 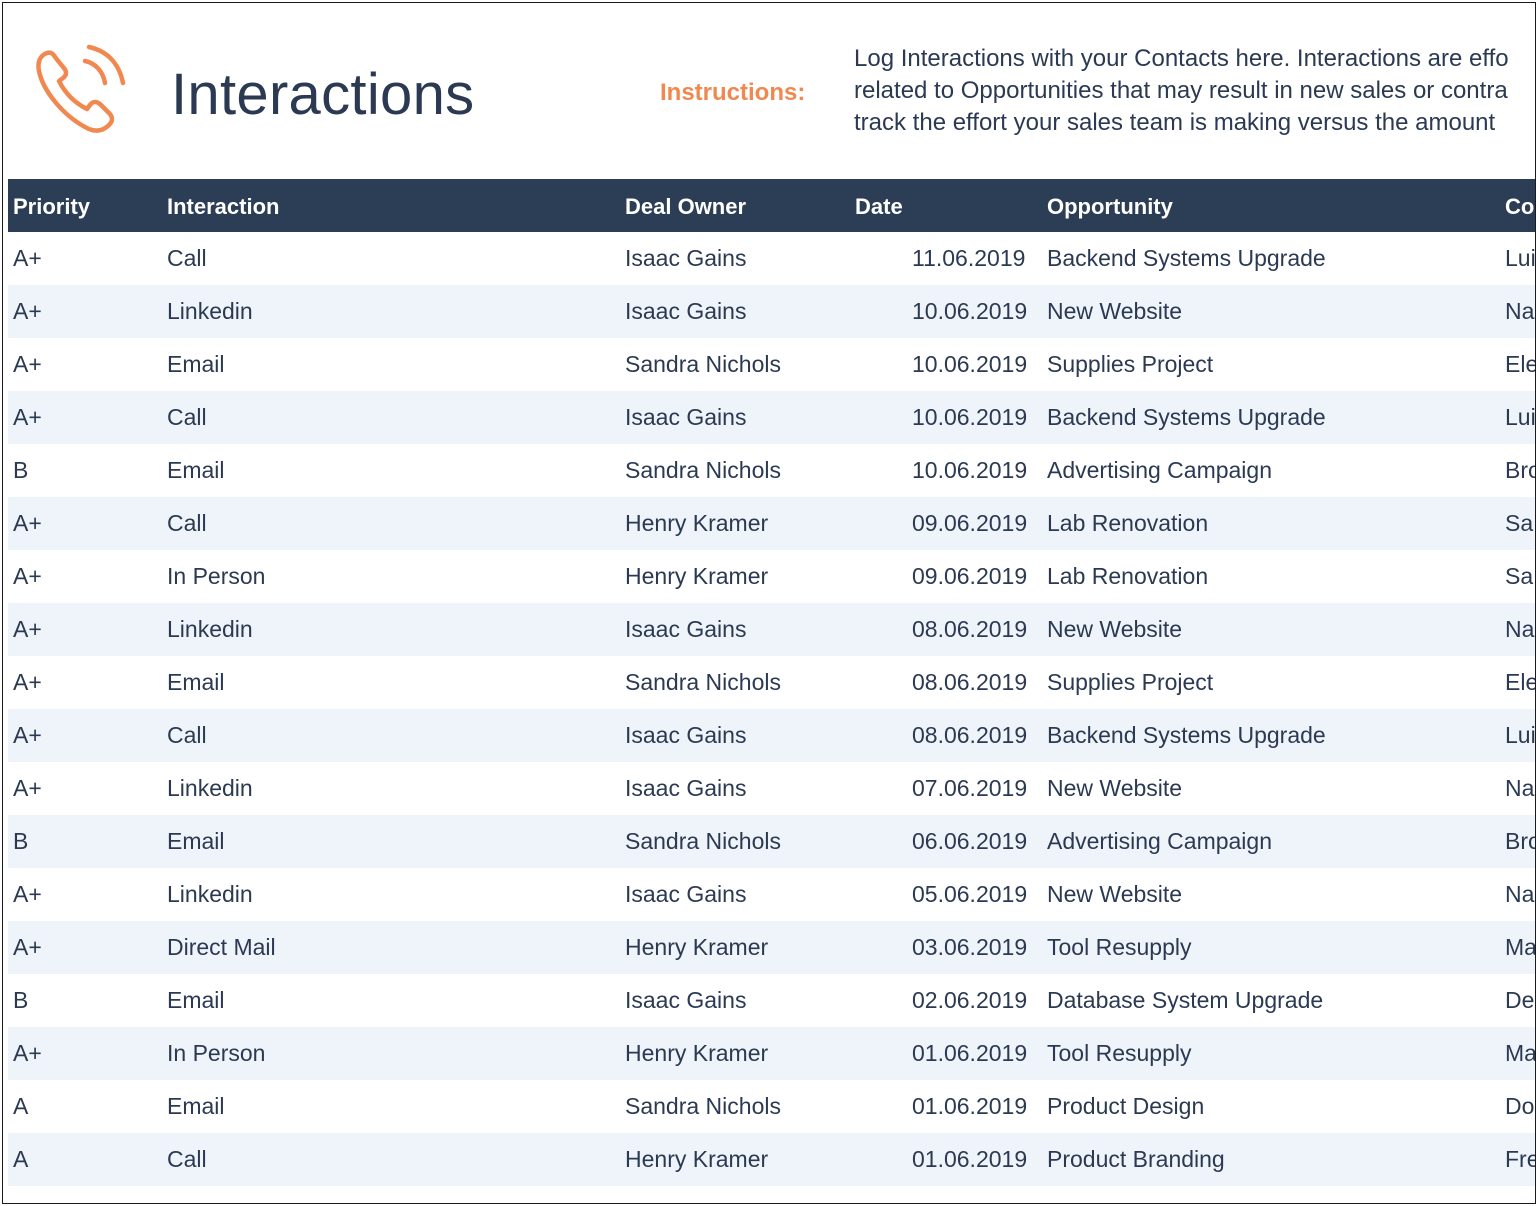 What do you see at coordinates (1519, 1106) in the screenshot?
I see `cell-contact: Do` at bounding box center [1519, 1106].